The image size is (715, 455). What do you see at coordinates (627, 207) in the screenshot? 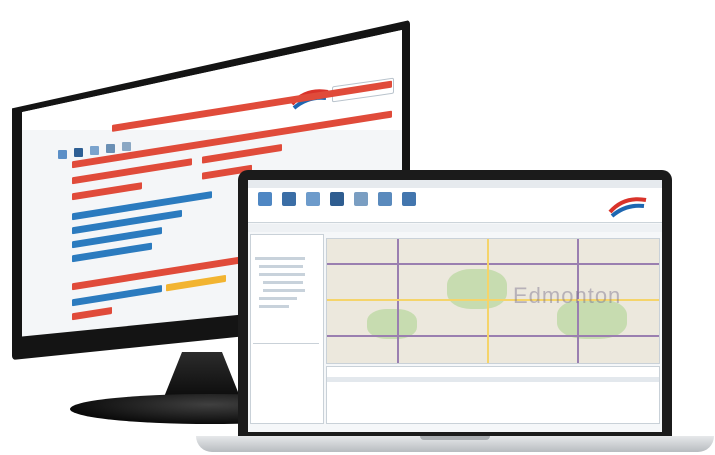
I see `brand-logo` at bounding box center [627, 207].